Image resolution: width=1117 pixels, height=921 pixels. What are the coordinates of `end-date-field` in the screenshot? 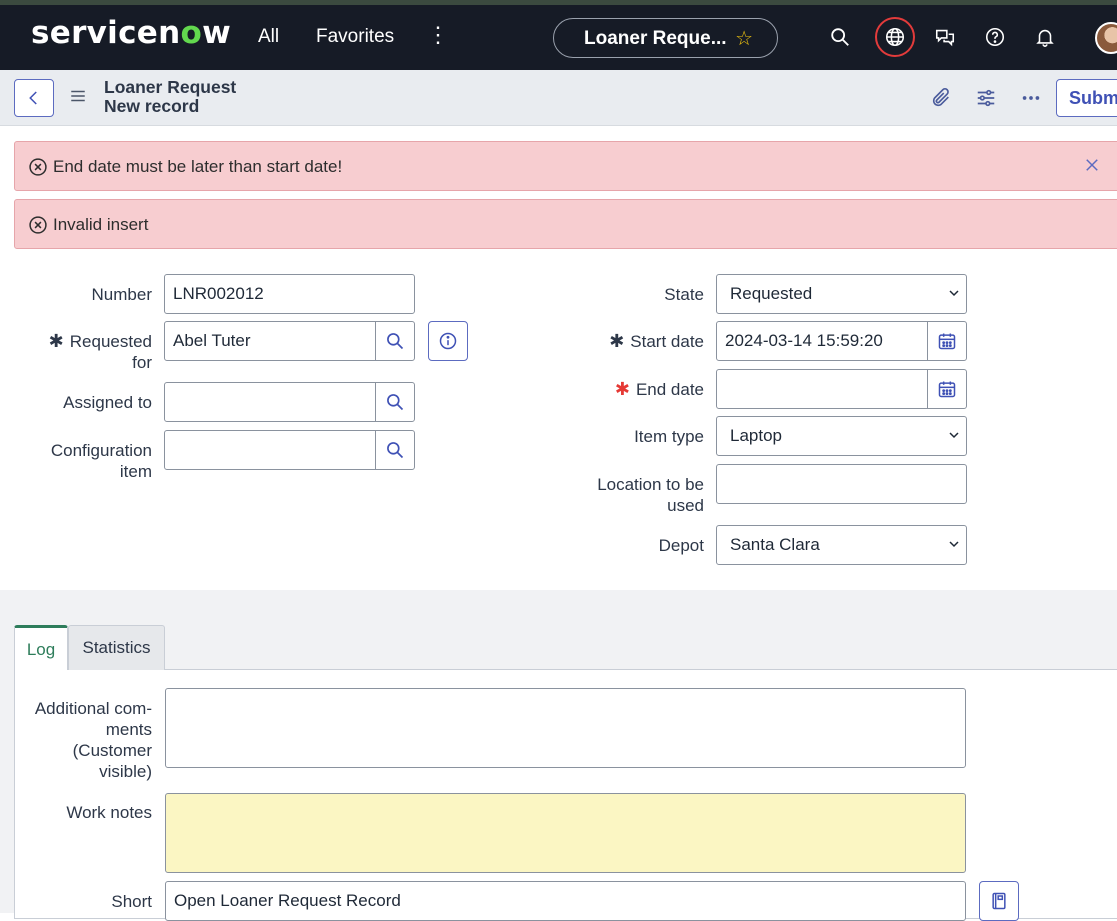 It's located at (822, 389).